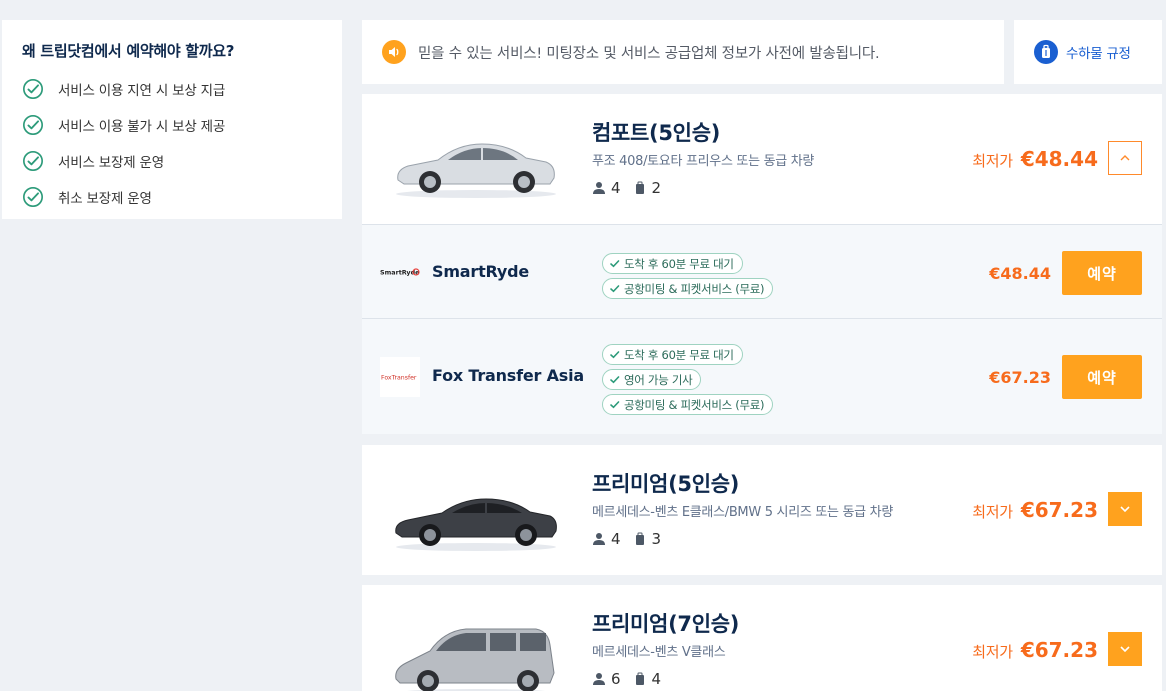  Describe the element at coordinates (508, 375) in the screenshot. I see `vendor-name: Fox Transfer Asia` at that location.